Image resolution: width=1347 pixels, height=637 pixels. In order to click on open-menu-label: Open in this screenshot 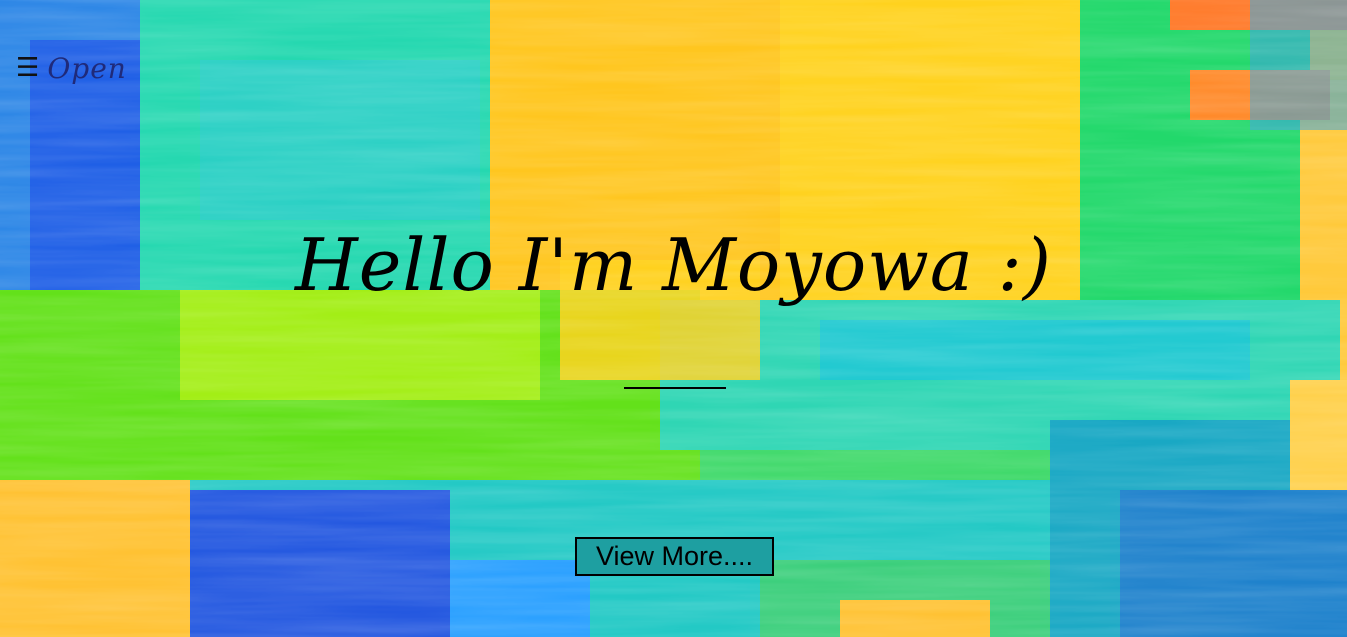, I will do `click(87, 68)`.